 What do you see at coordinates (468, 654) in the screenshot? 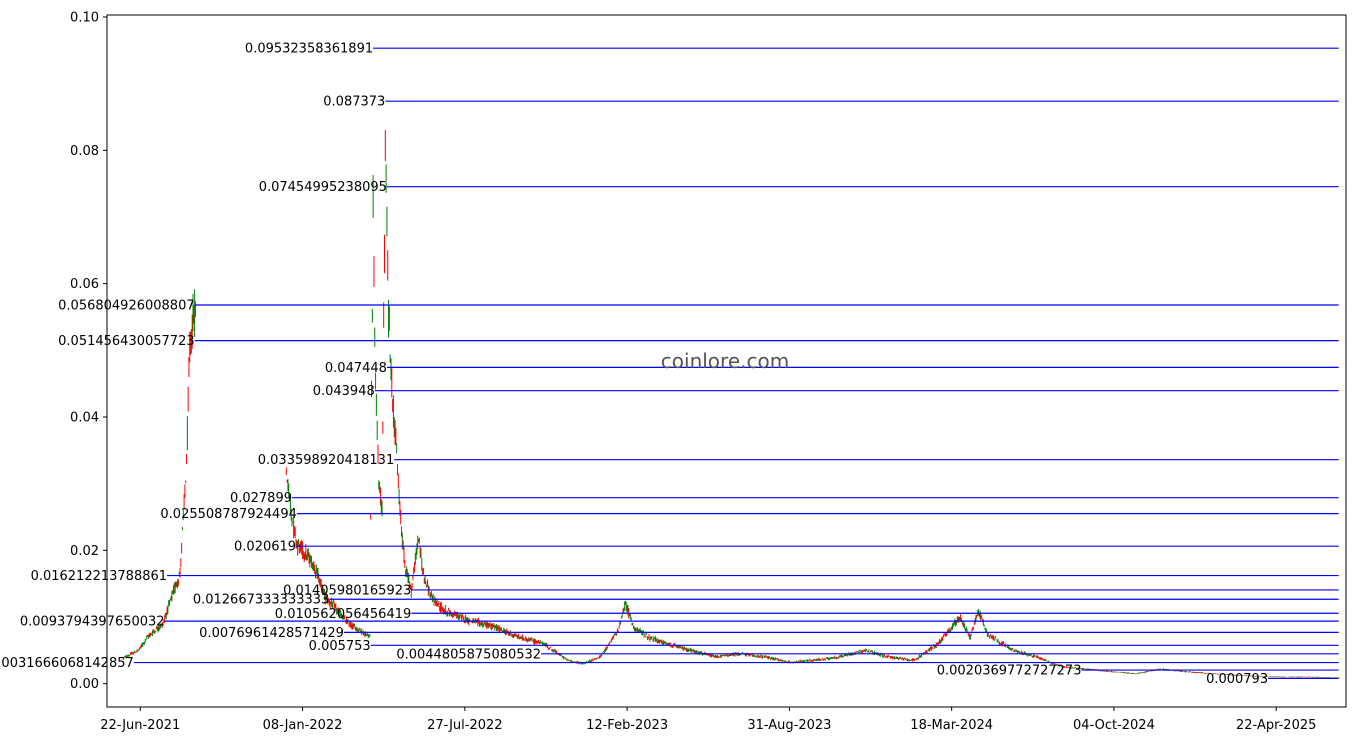
I see `level-label: 0.0044805875080532` at bounding box center [468, 654].